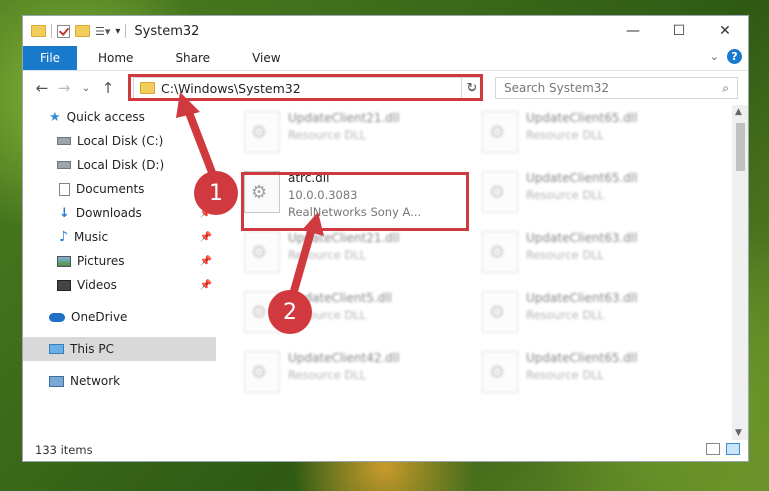  What do you see at coordinates (306, 257) in the screenshot?
I see `arrow-to-file` at bounding box center [306, 257].